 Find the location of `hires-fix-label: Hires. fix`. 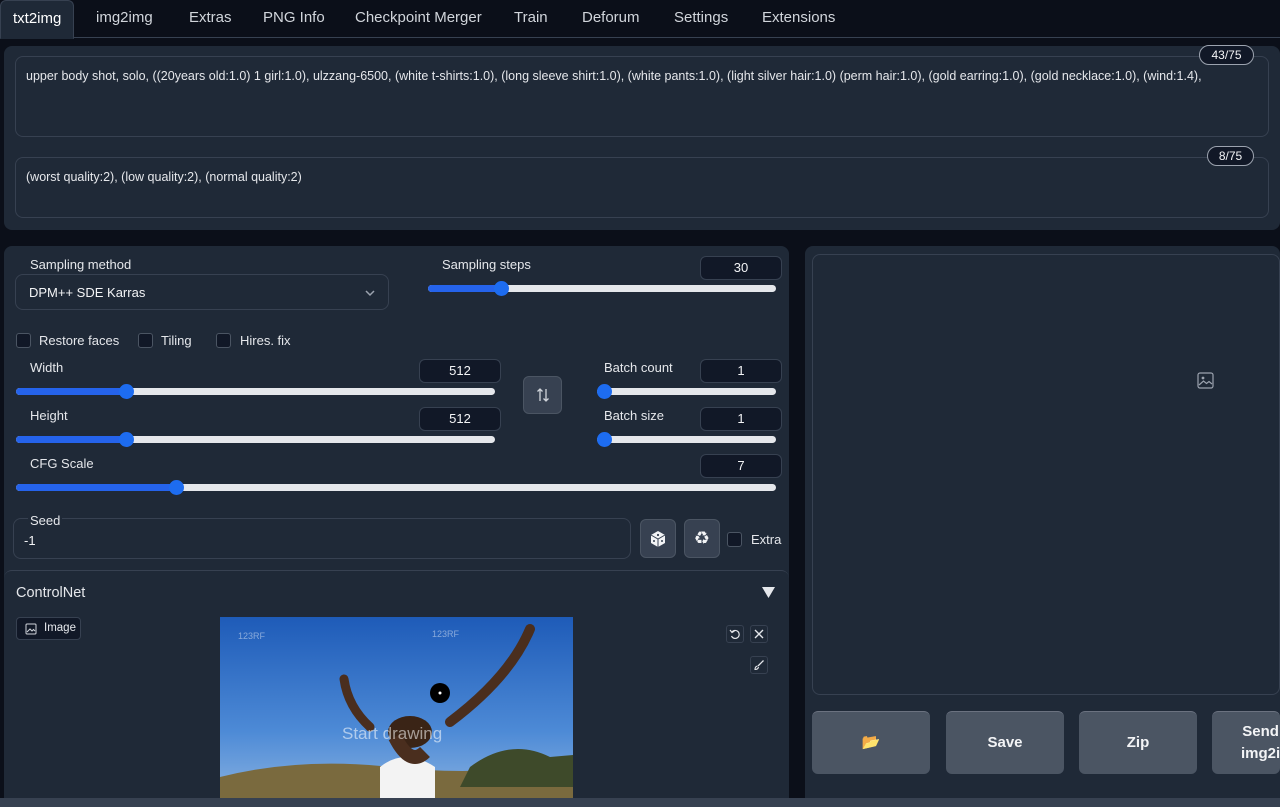

hires-fix-label: Hires. fix is located at coordinates (265, 340).